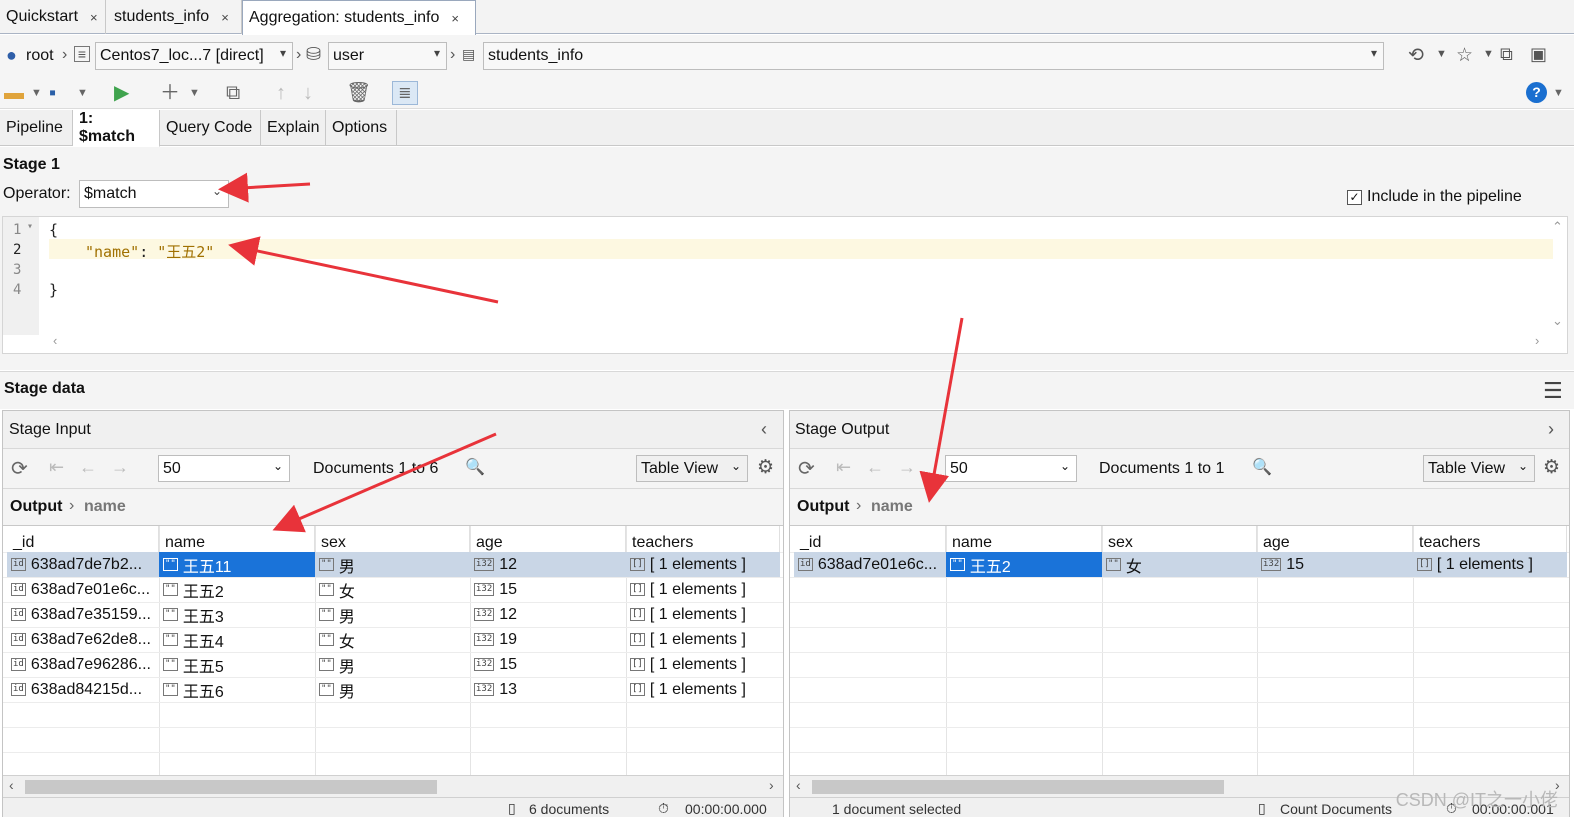 Image resolution: width=1574 pixels, height=817 pixels. What do you see at coordinates (387, 56) in the screenshot?
I see `database-select: user ▾` at bounding box center [387, 56].